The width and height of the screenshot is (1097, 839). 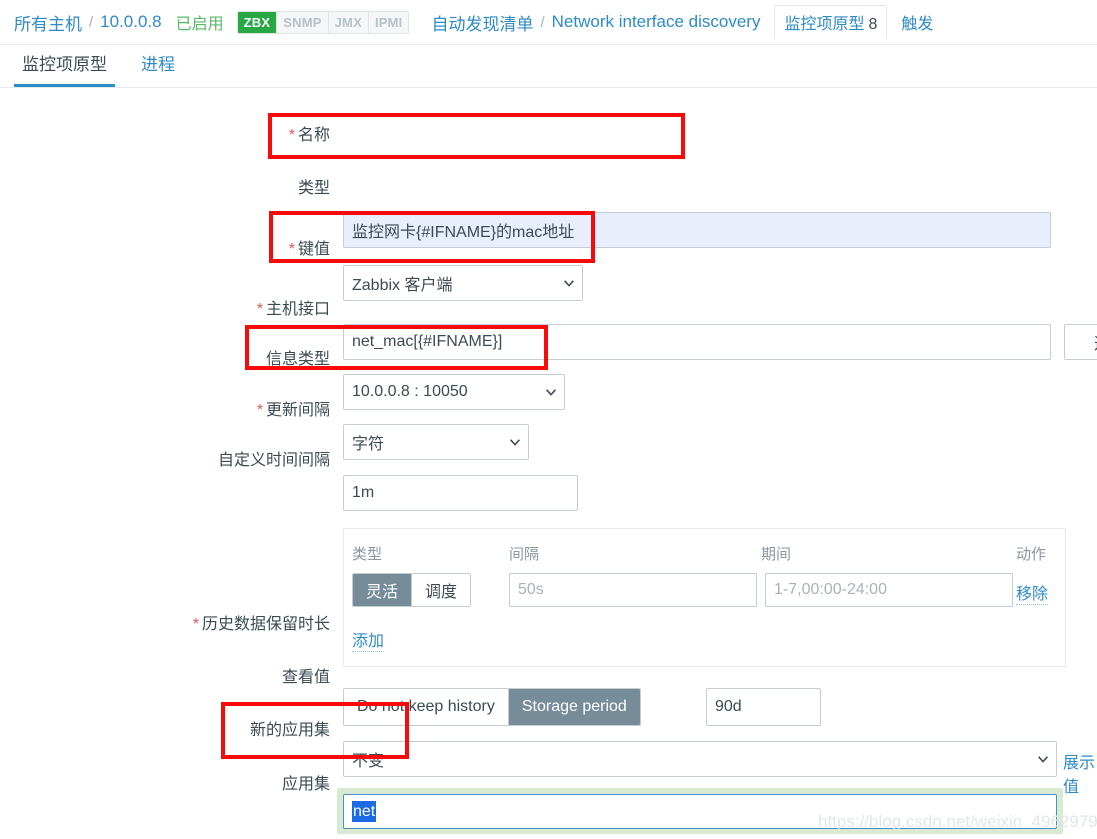 I want to click on value-map-select-value: 不变, so click(x=368, y=761).